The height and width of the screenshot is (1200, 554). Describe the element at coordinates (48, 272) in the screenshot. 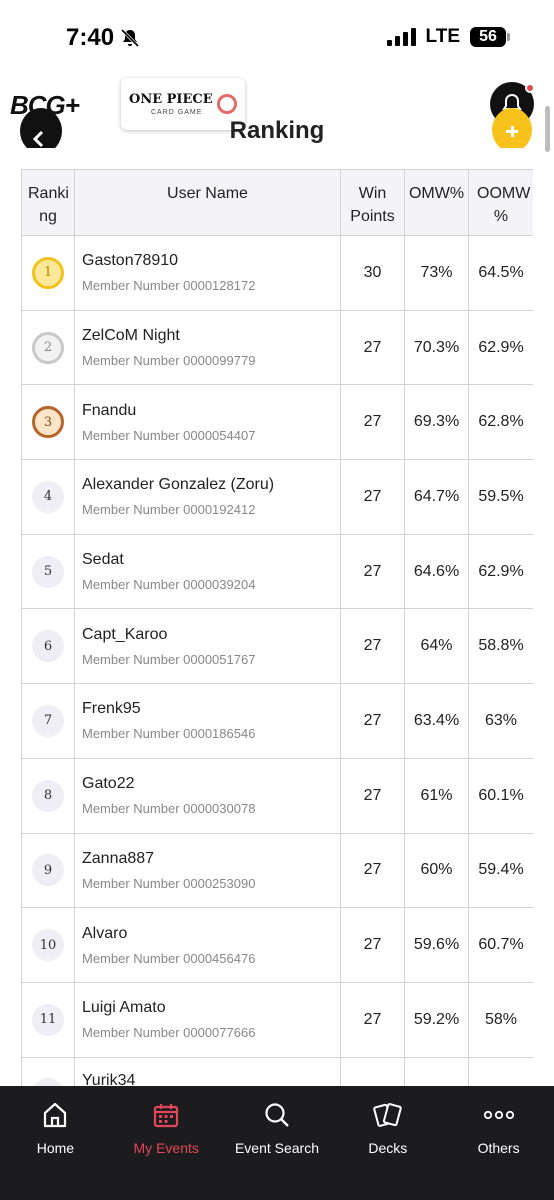

I see `gold-medal-icon: 1` at that location.